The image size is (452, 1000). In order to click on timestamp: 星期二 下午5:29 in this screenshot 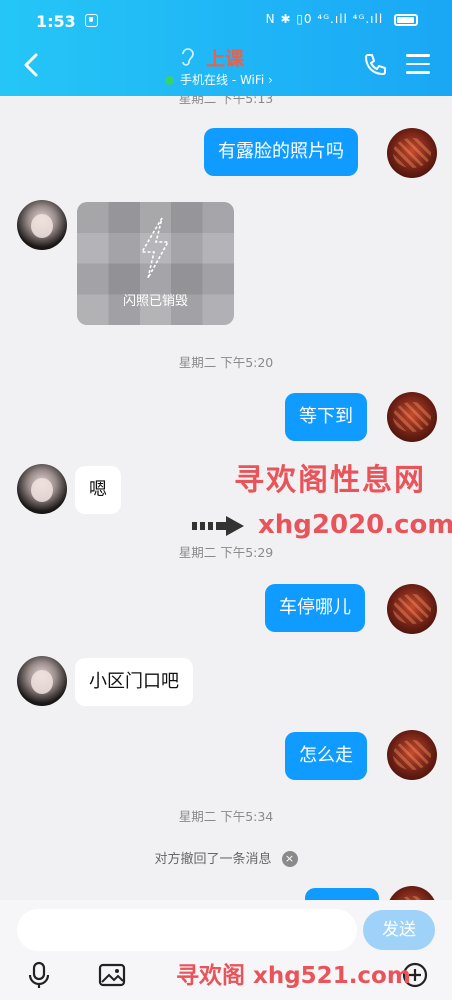, I will do `click(226, 552)`.